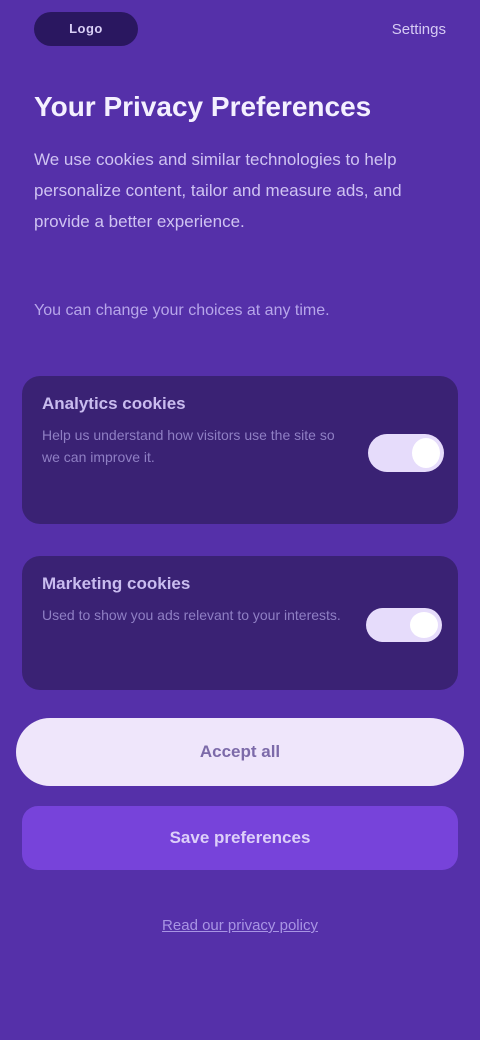  What do you see at coordinates (114, 403) in the screenshot?
I see `card-title: Analytics cookies` at bounding box center [114, 403].